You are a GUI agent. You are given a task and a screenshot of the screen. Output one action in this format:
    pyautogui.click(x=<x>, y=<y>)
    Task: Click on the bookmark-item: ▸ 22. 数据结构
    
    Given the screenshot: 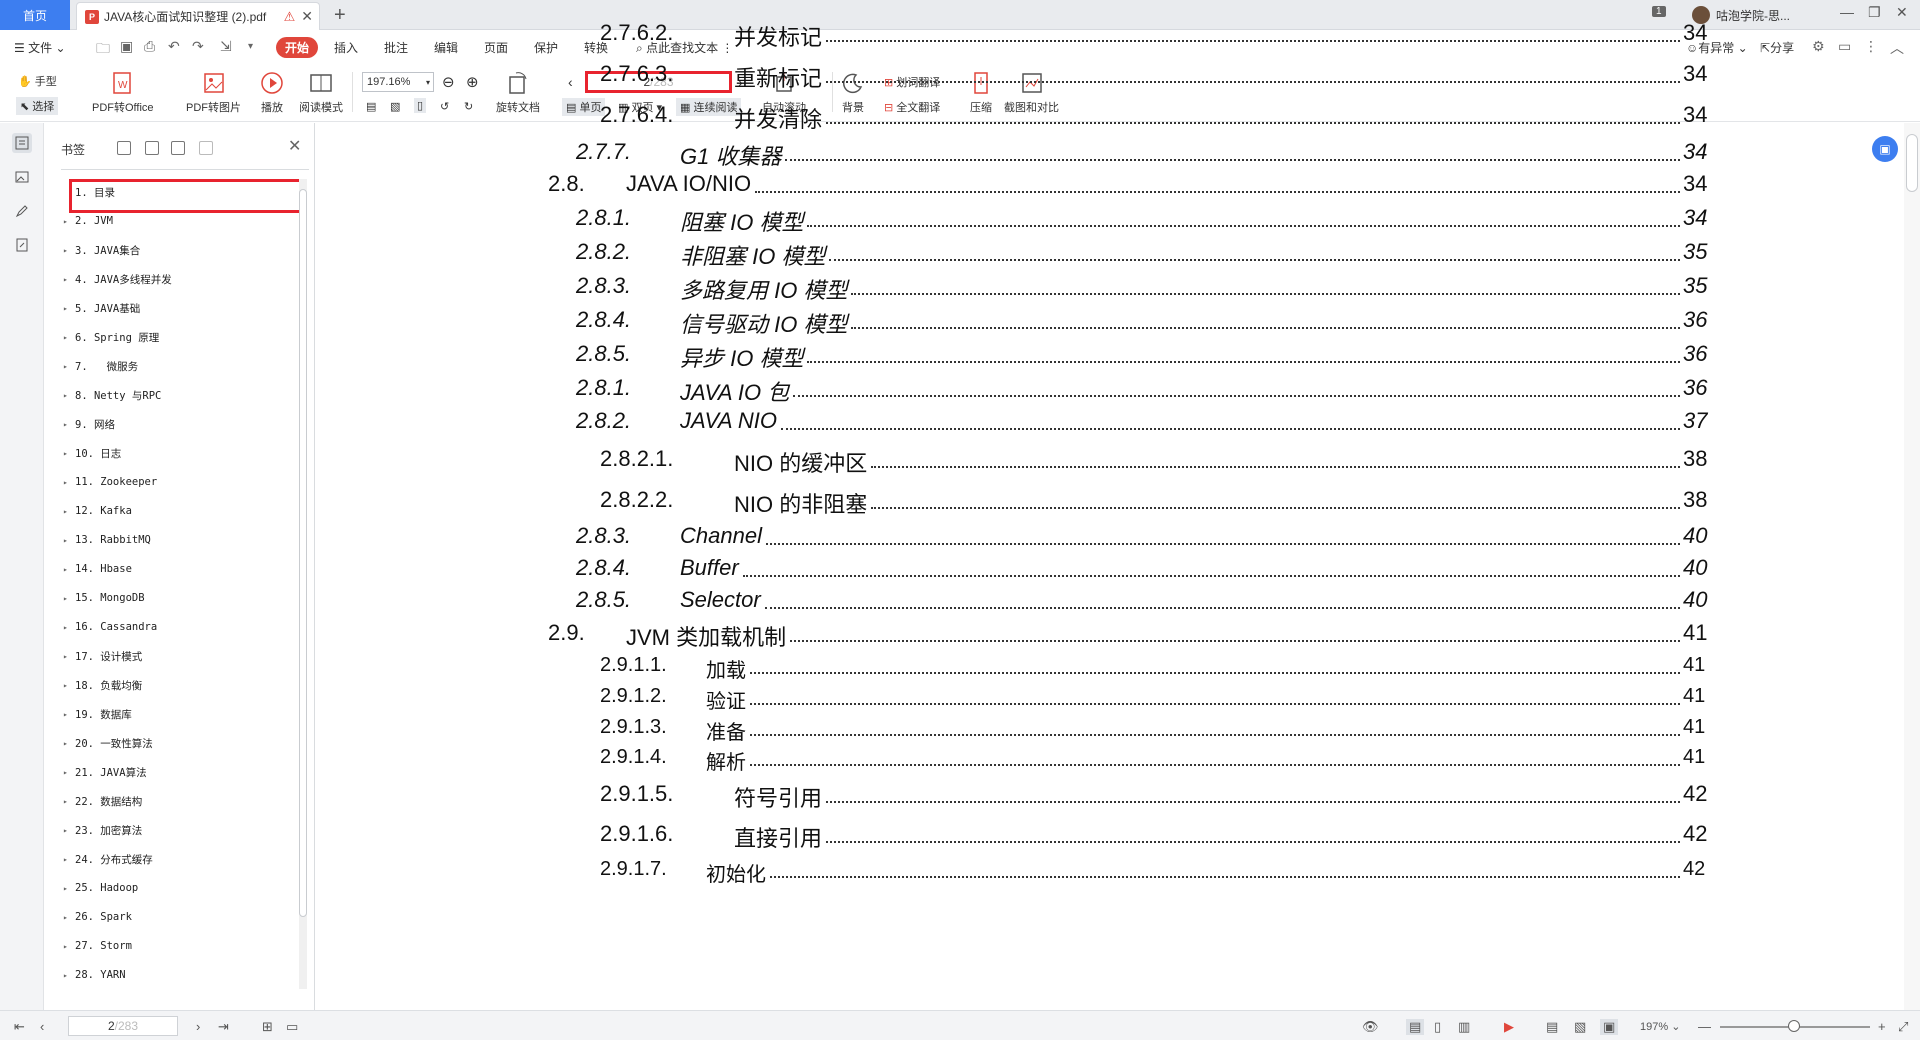 What is the action you would take?
    pyautogui.click(x=102, y=801)
    